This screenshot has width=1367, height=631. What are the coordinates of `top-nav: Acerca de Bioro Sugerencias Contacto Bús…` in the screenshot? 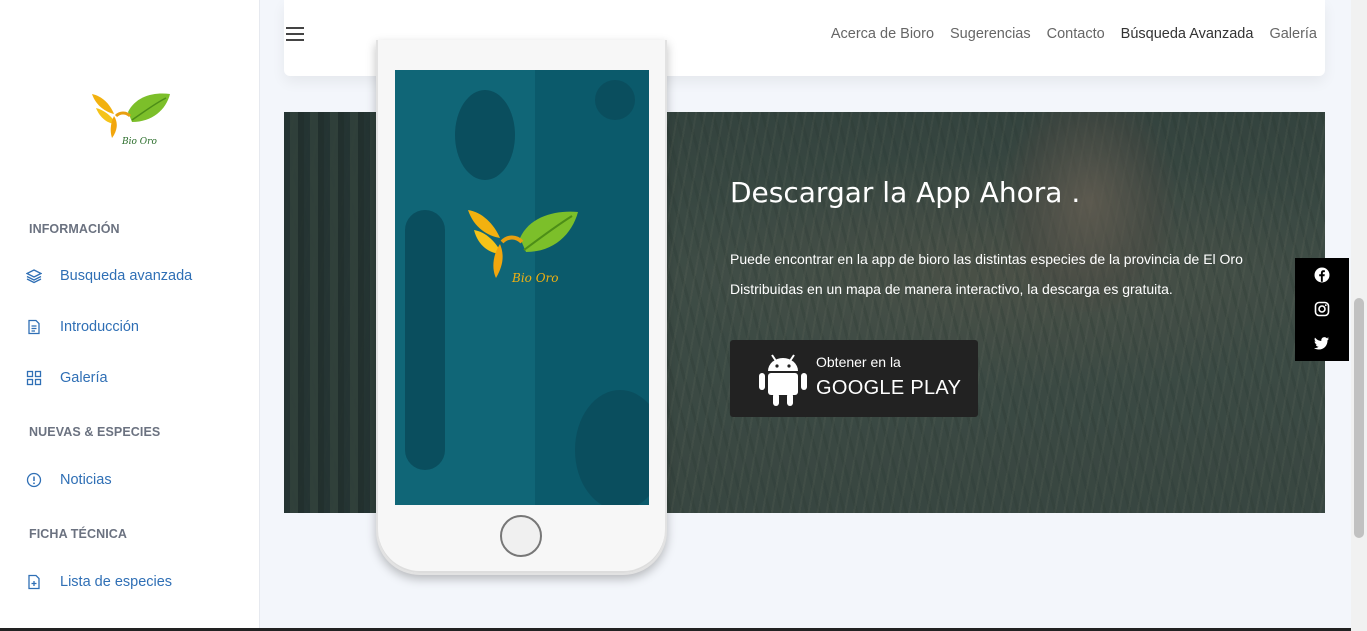 It's located at (1066, 34).